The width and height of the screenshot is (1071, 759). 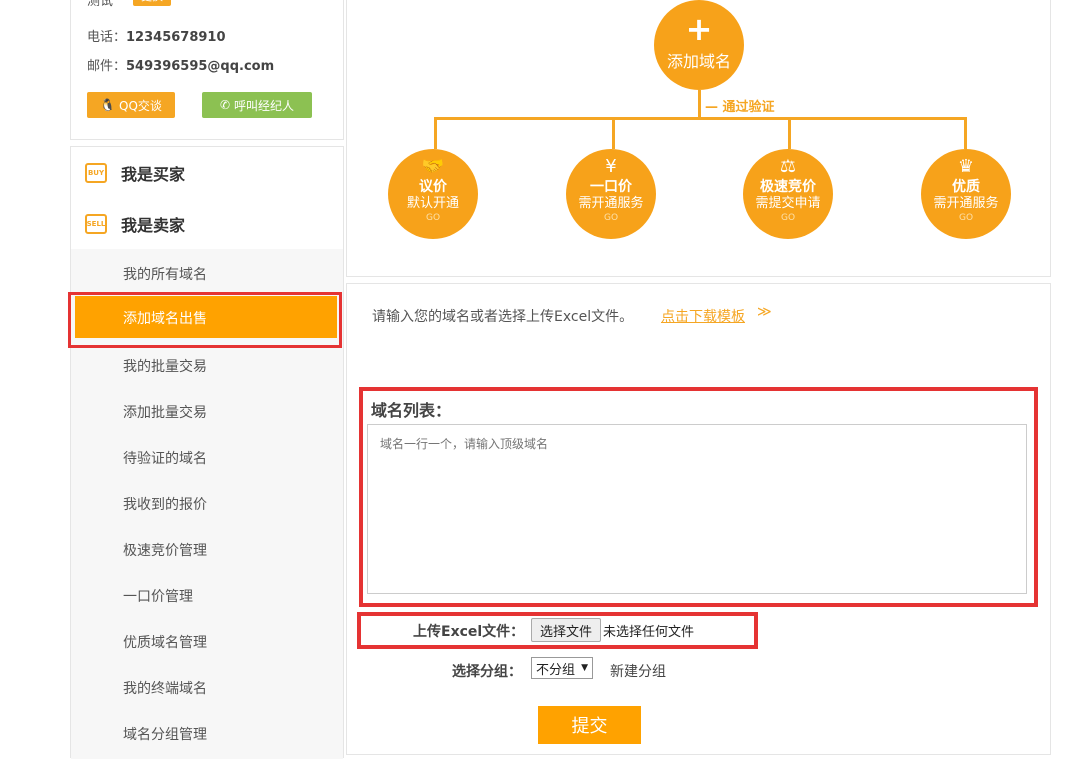 What do you see at coordinates (153, 225) in the screenshot?
I see `menu-seller-label: 我是卖家` at bounding box center [153, 225].